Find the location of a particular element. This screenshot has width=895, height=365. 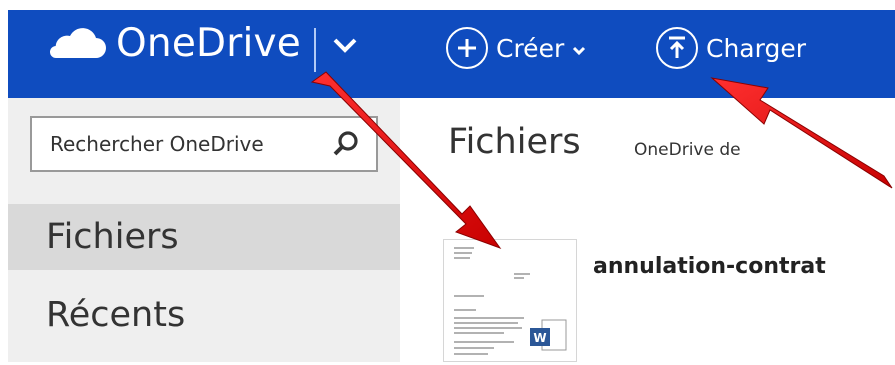

arrow-to-file is located at coordinates (406, 160).